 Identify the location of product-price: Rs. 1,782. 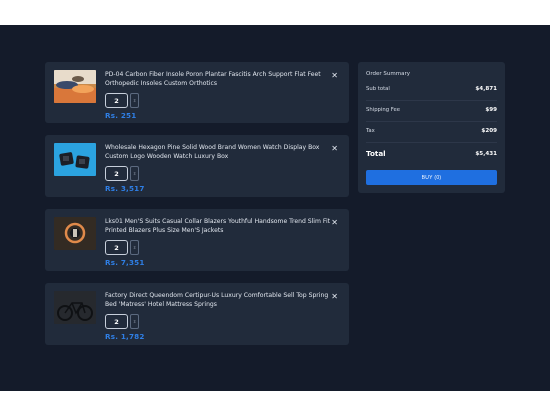
(125, 336).